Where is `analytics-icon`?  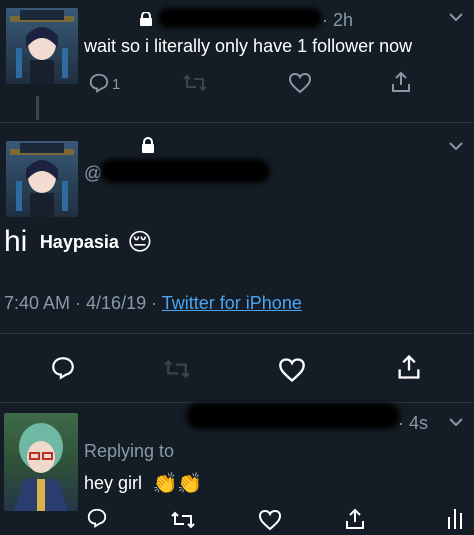
analytics-icon is located at coordinates (455, 518).